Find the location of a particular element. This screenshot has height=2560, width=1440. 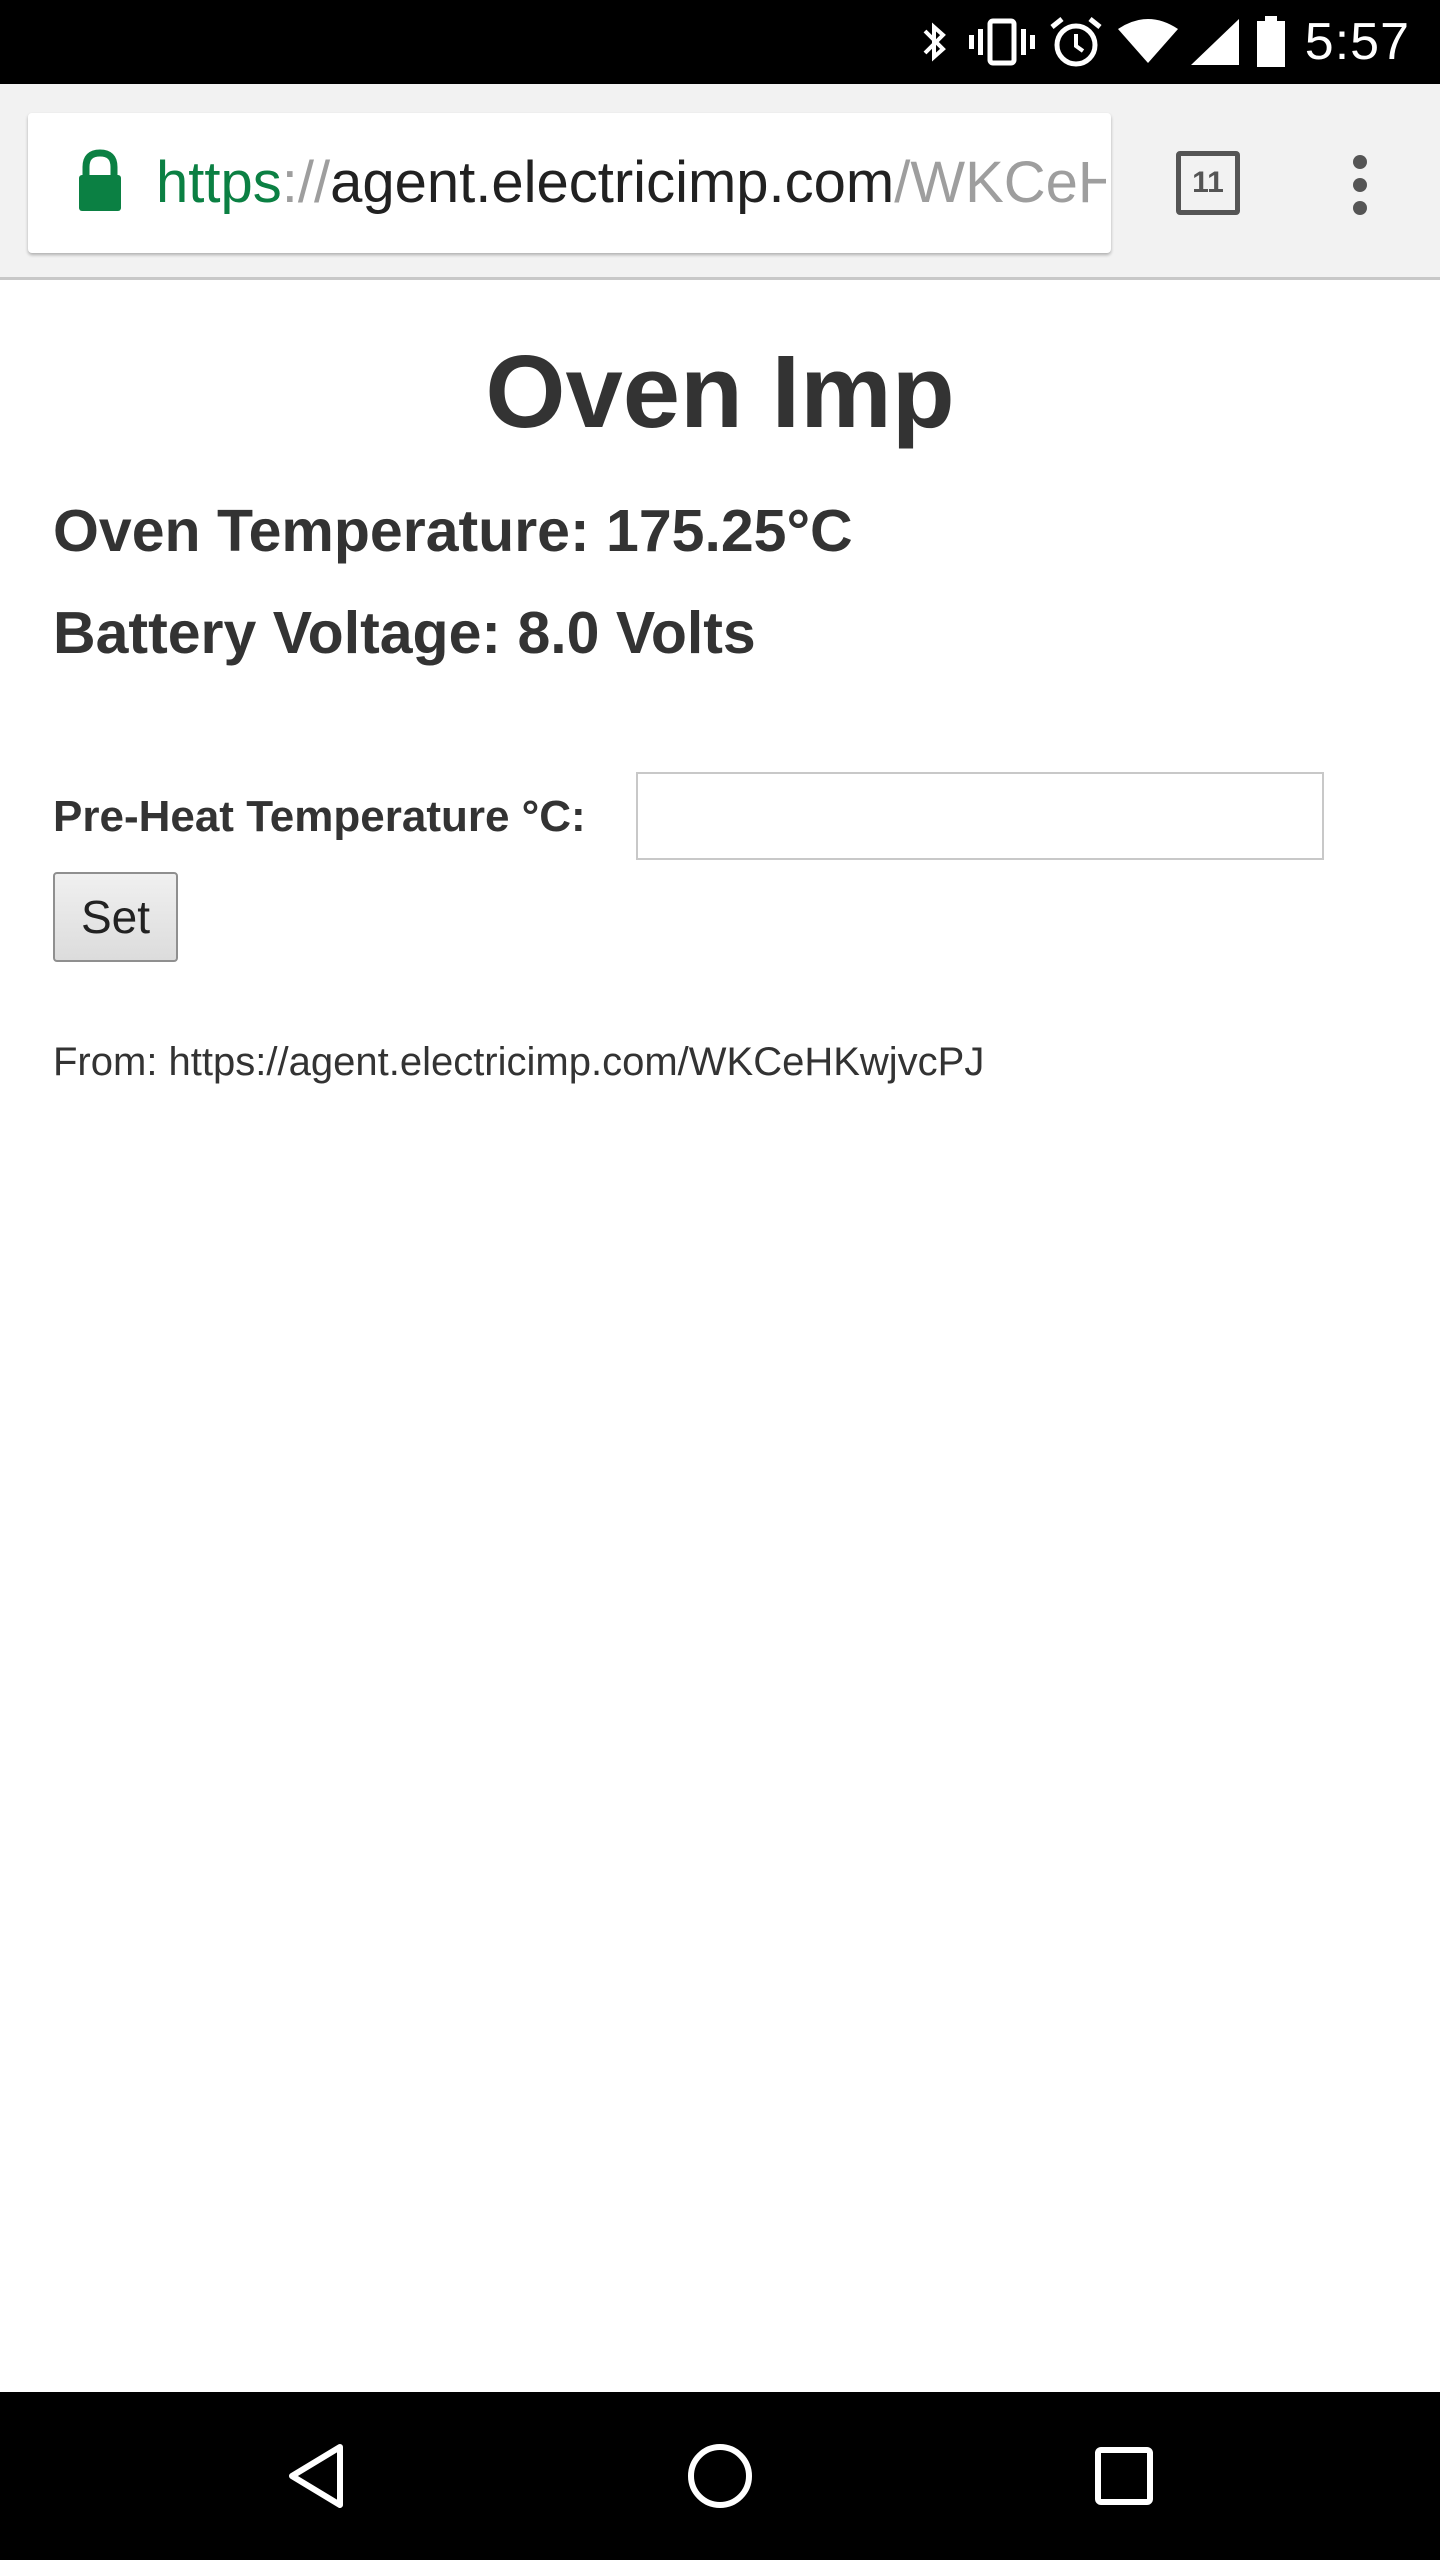

home-icon is located at coordinates (720, 2476).